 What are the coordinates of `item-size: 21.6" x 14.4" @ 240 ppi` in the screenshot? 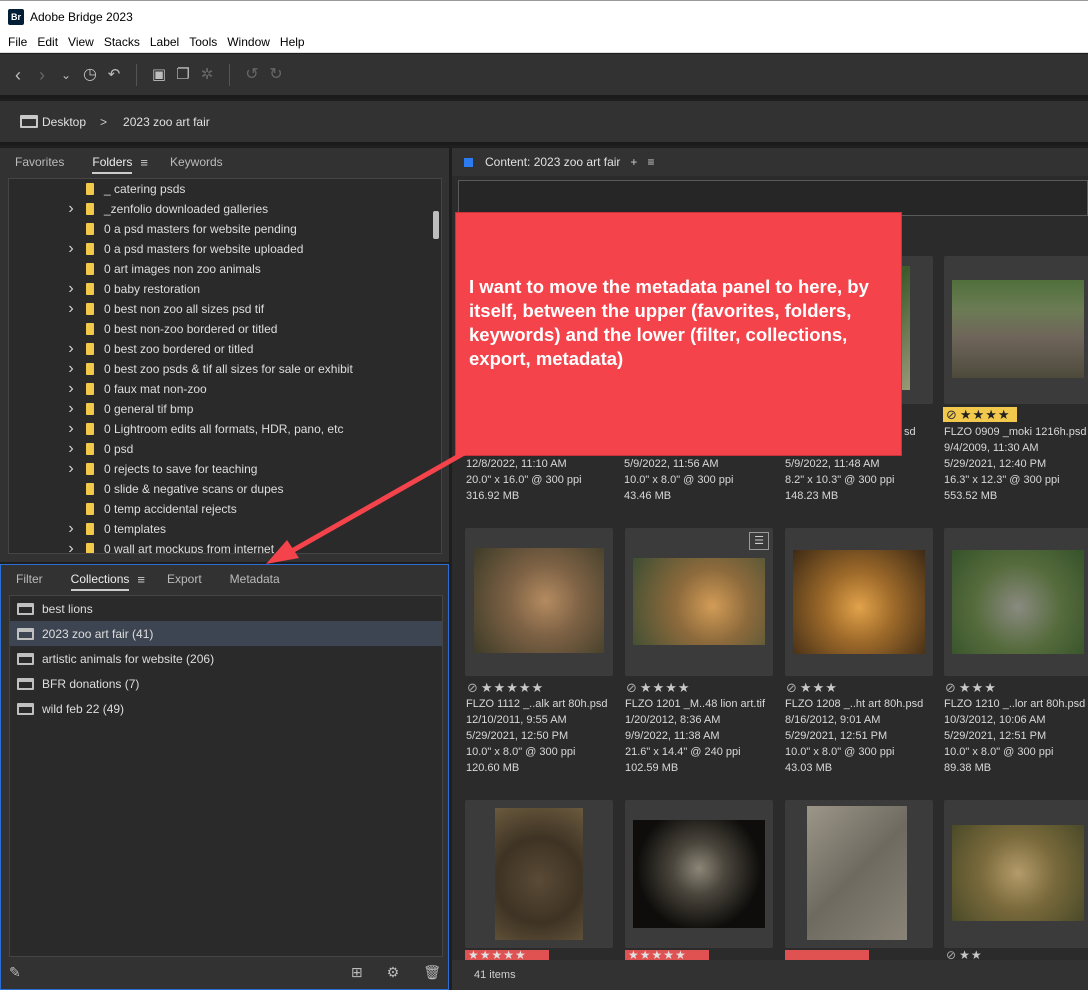 It's located at (683, 752).